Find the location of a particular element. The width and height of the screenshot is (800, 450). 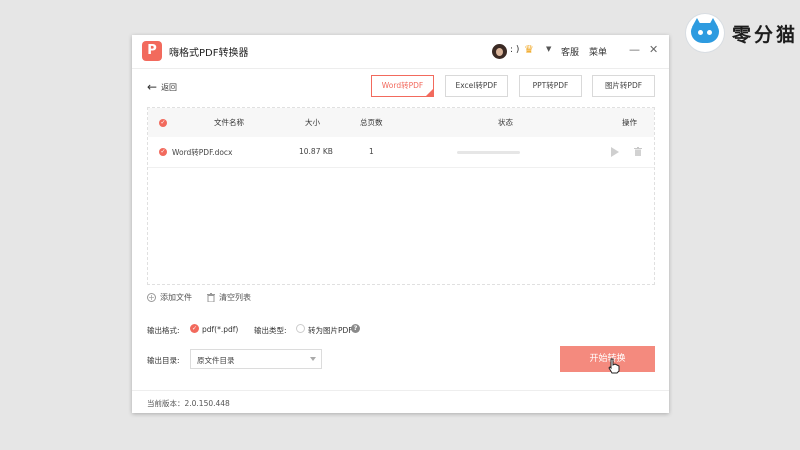

header-status: 状态 is located at coordinates (505, 122).